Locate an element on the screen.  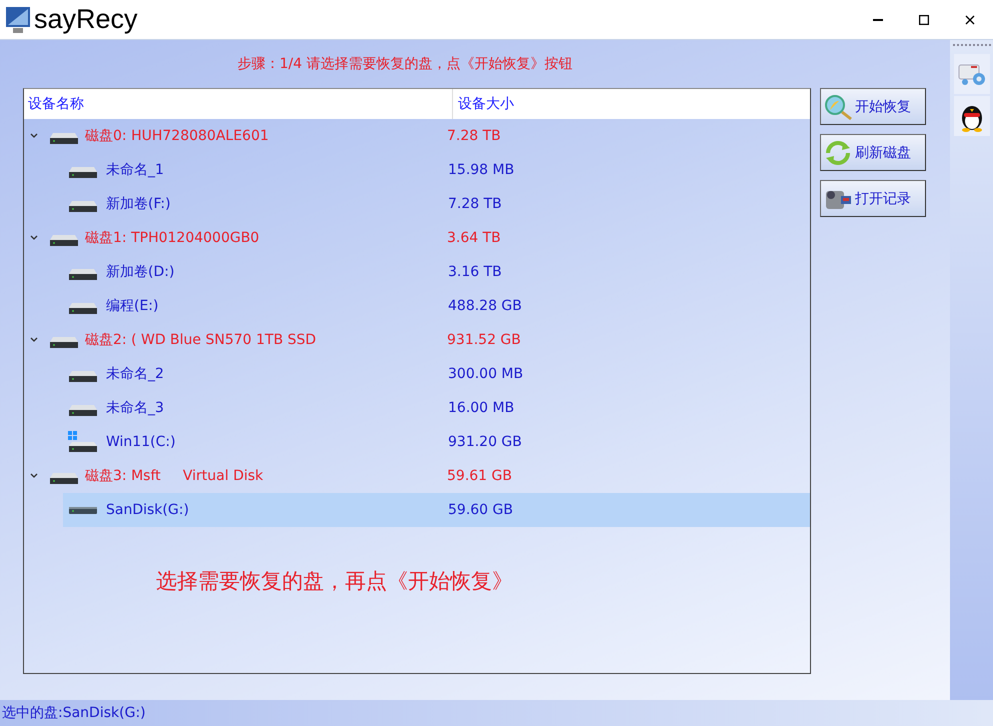
partition-name: 新加卷(F:) is located at coordinates (139, 204).